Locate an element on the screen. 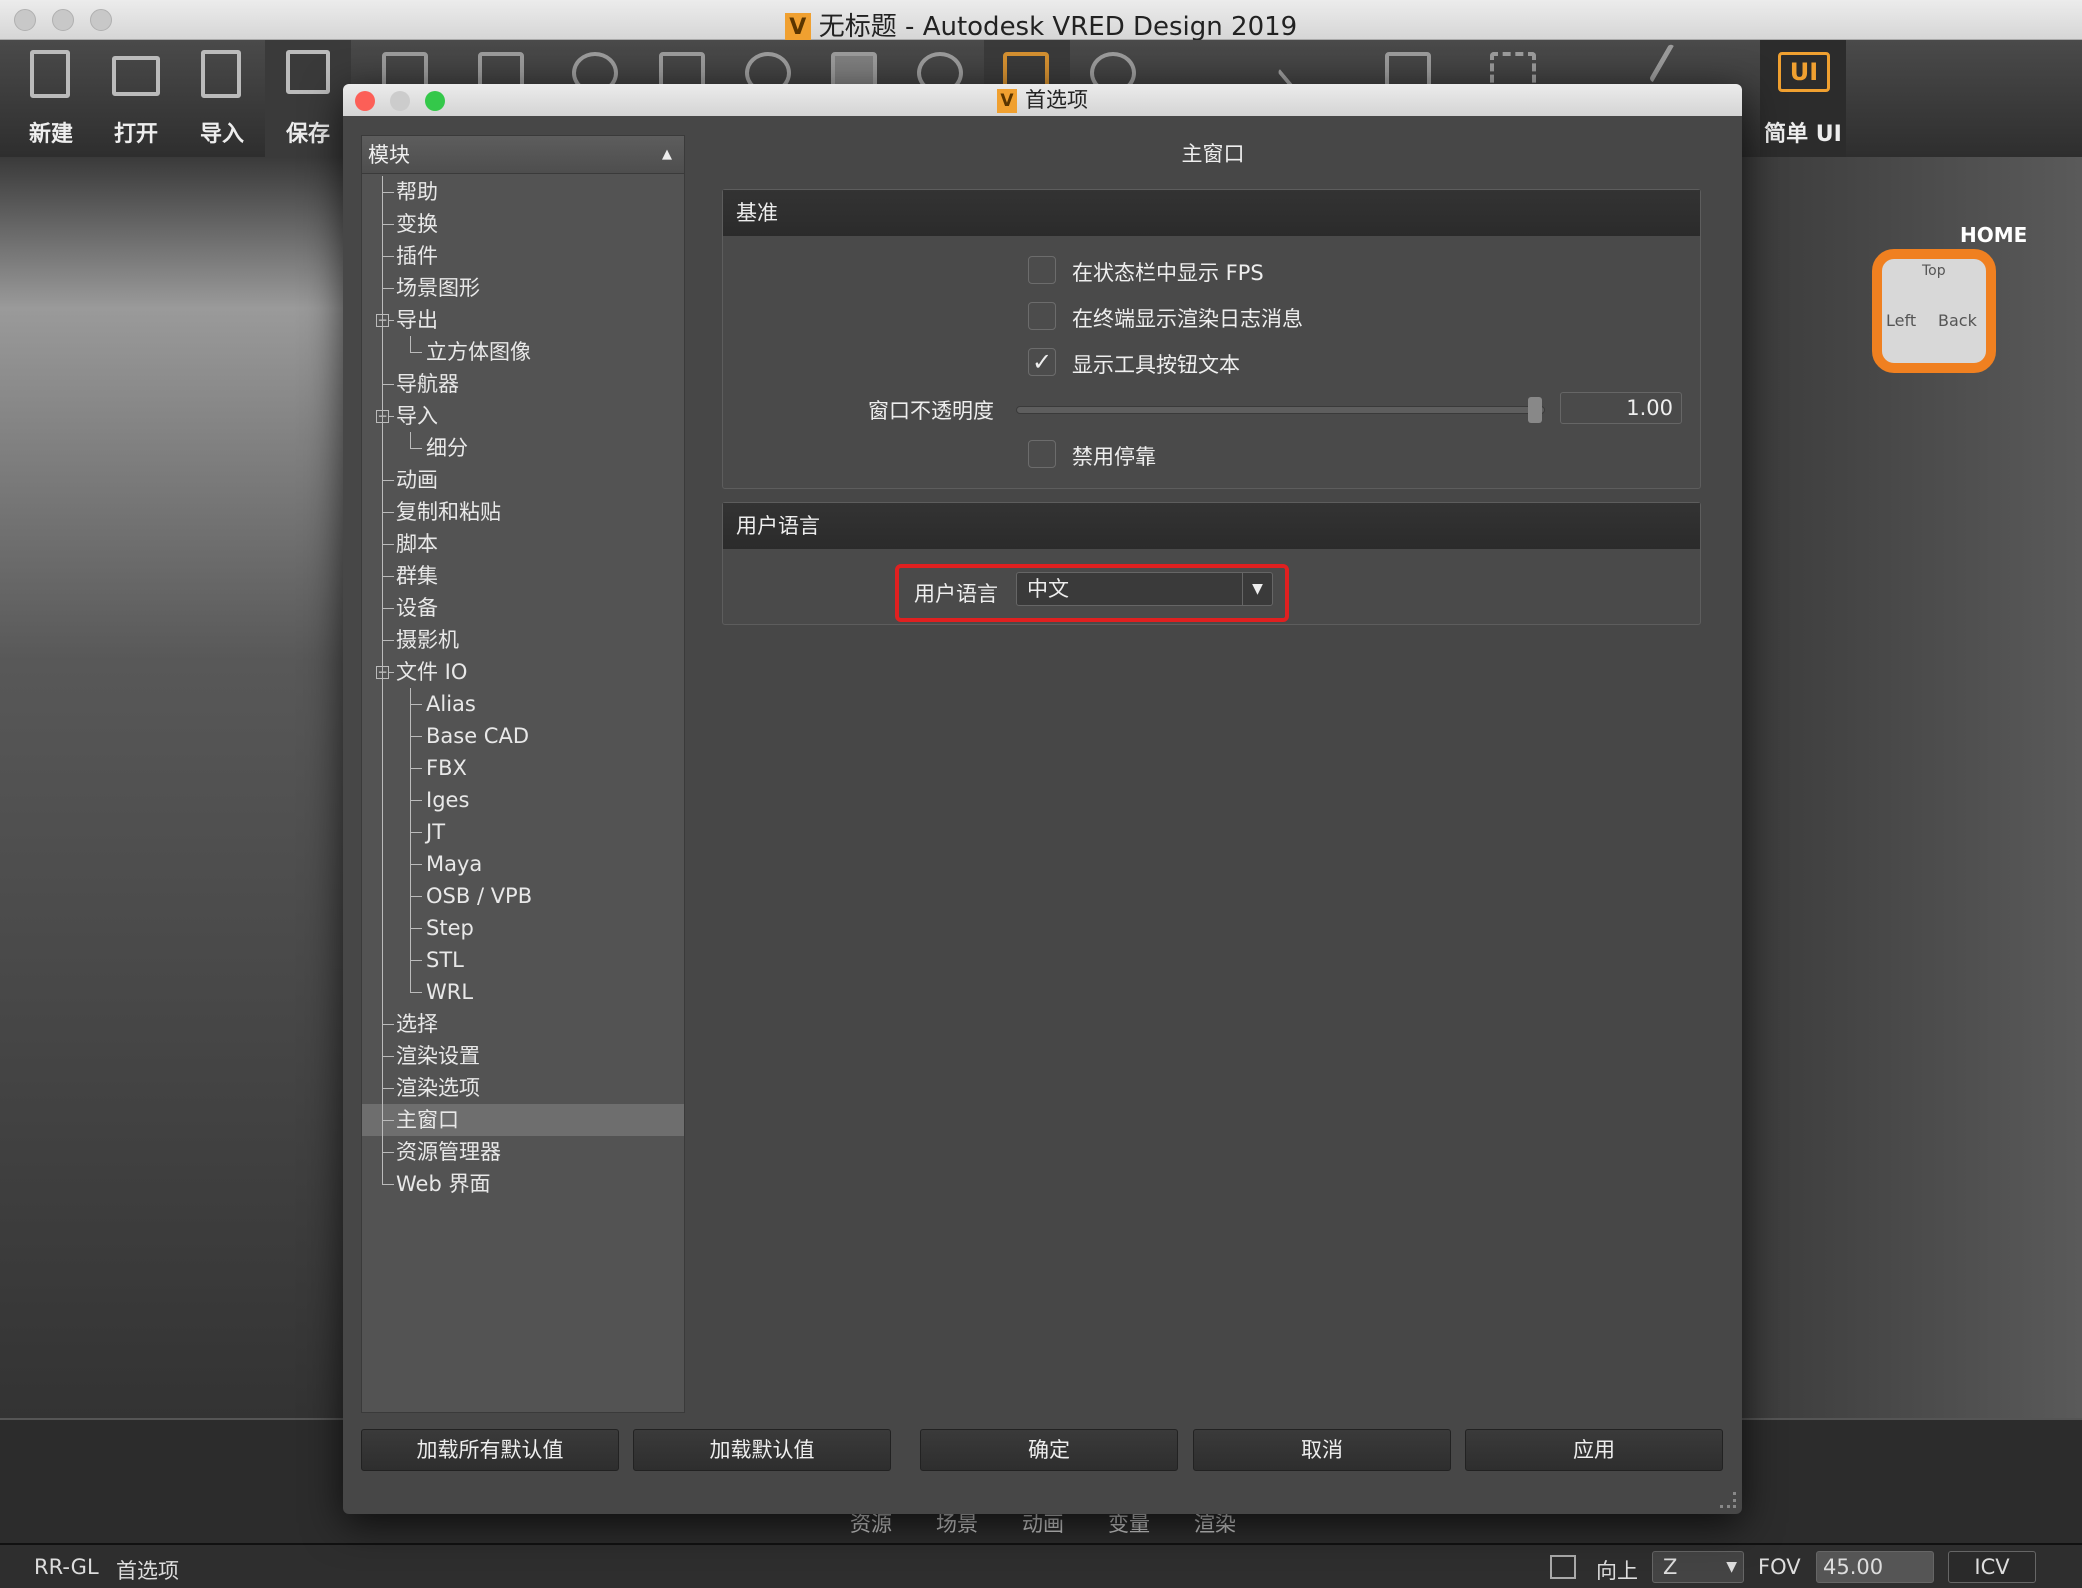 The height and width of the screenshot is (1588, 2082). tree-item: WRL is located at coordinates (449, 992).